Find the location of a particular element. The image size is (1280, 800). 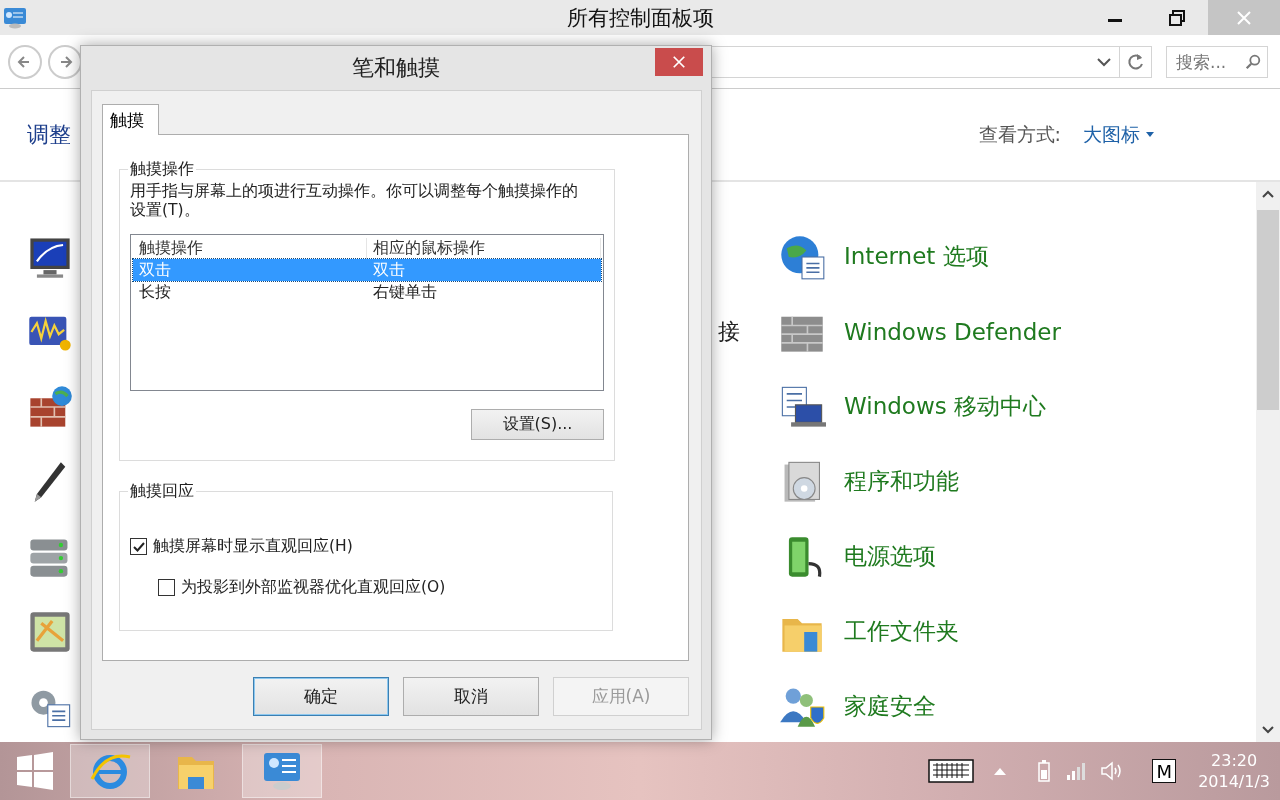

list-view: 触摸操作 相应的鼠标操作 双击 双击 长按 右键单击 is located at coordinates (367, 312).